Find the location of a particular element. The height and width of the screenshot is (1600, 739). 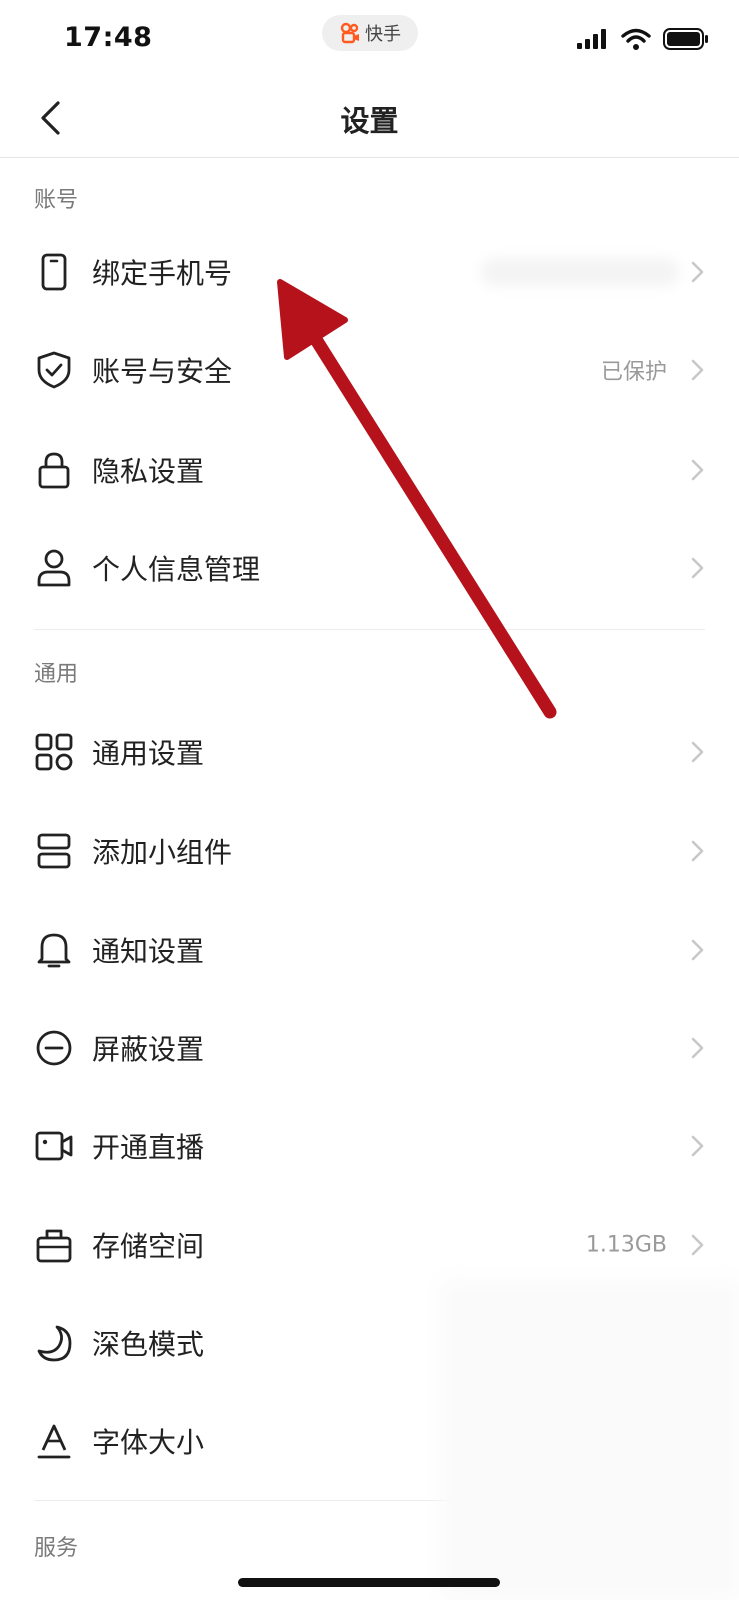

annotation-arrow is located at coordinates (417, 499).